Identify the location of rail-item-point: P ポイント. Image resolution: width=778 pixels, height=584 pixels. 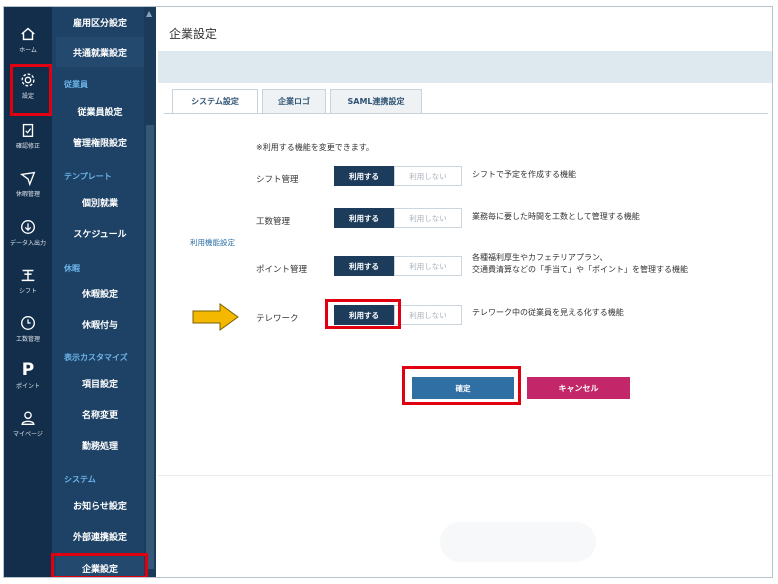
(28, 378).